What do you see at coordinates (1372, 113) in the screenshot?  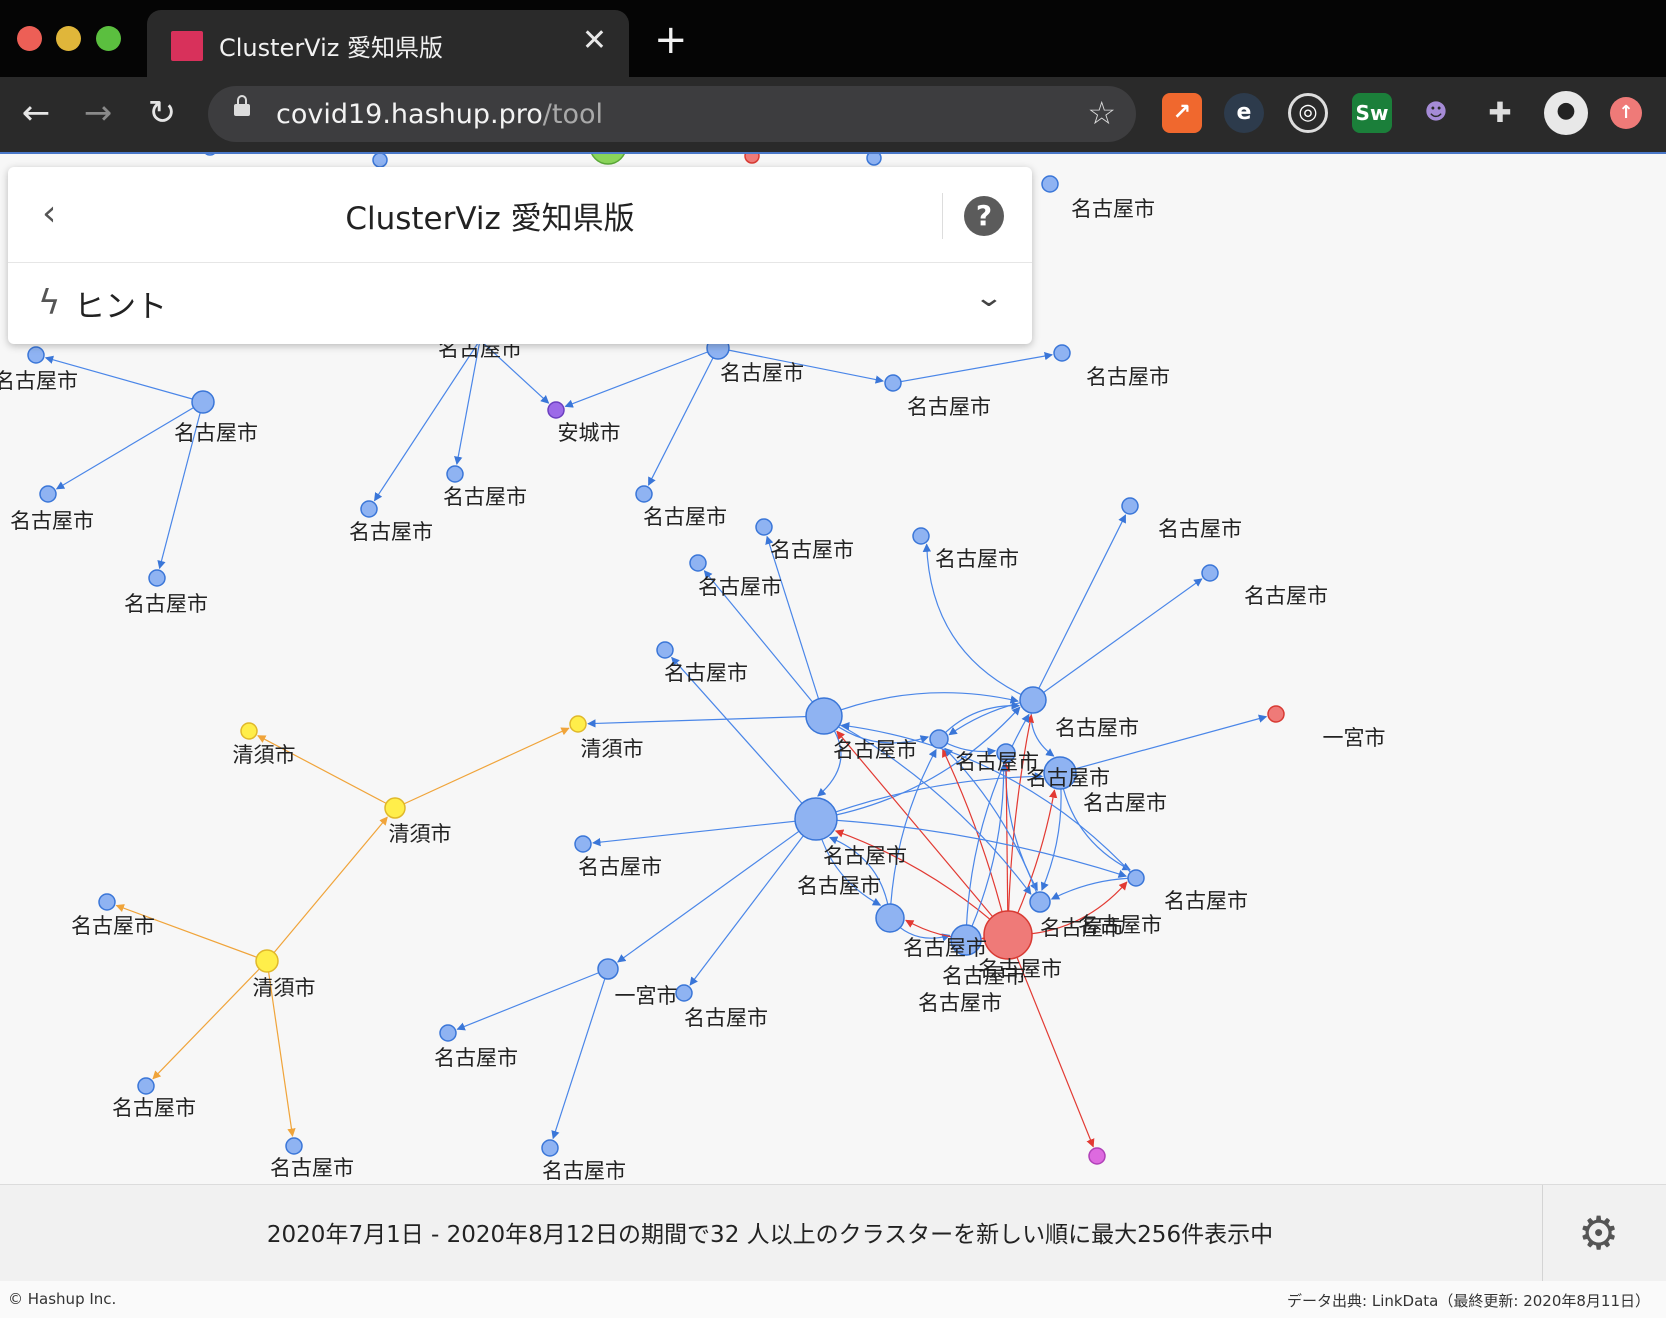 I see `sw-extension-icon: Sw` at bounding box center [1372, 113].